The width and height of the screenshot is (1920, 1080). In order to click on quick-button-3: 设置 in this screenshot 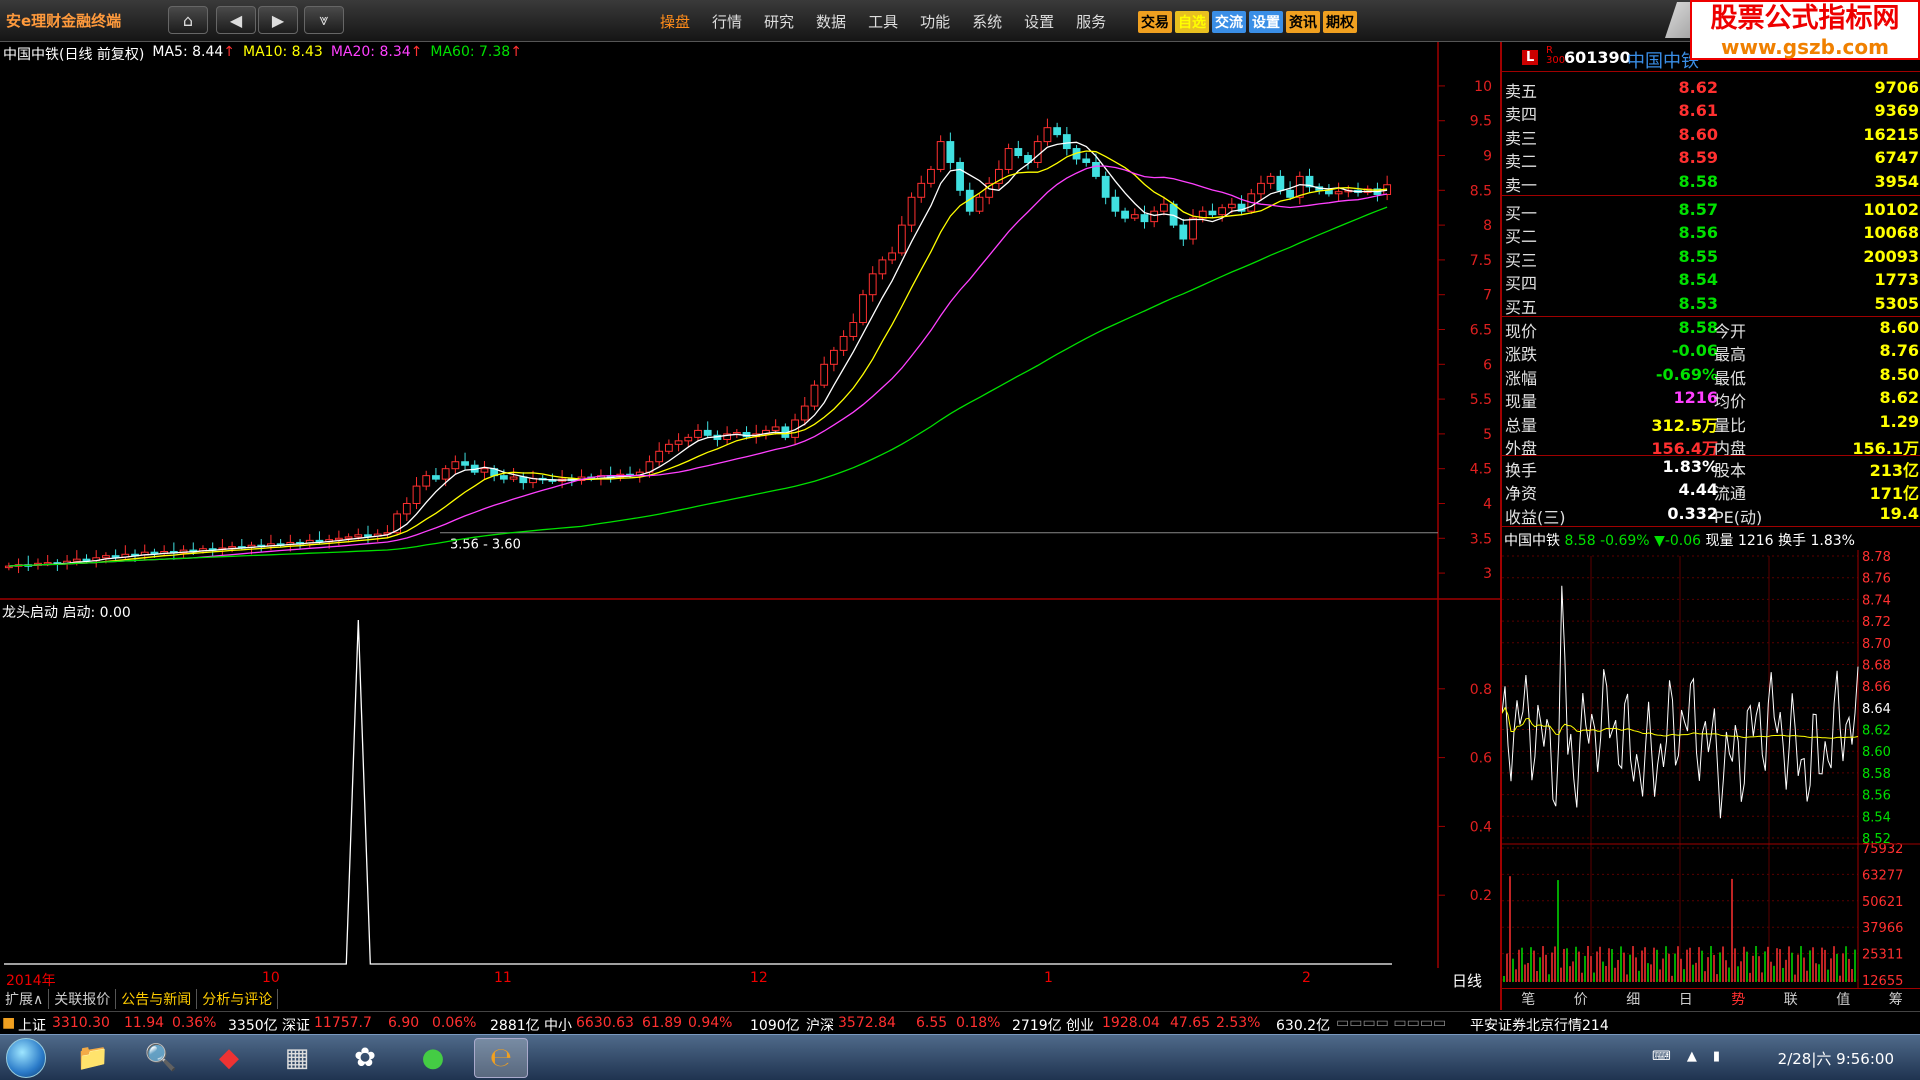, I will do `click(1266, 22)`.